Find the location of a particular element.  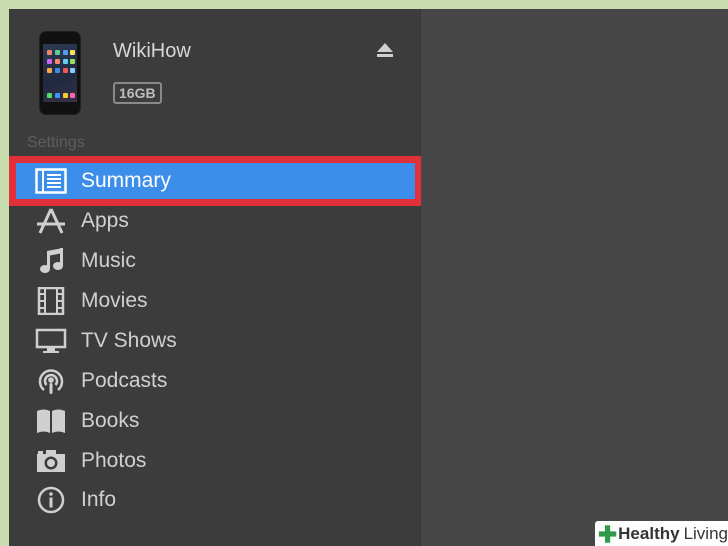

sidebar-item-tv-shows: TV Shows is located at coordinates (214, 341).